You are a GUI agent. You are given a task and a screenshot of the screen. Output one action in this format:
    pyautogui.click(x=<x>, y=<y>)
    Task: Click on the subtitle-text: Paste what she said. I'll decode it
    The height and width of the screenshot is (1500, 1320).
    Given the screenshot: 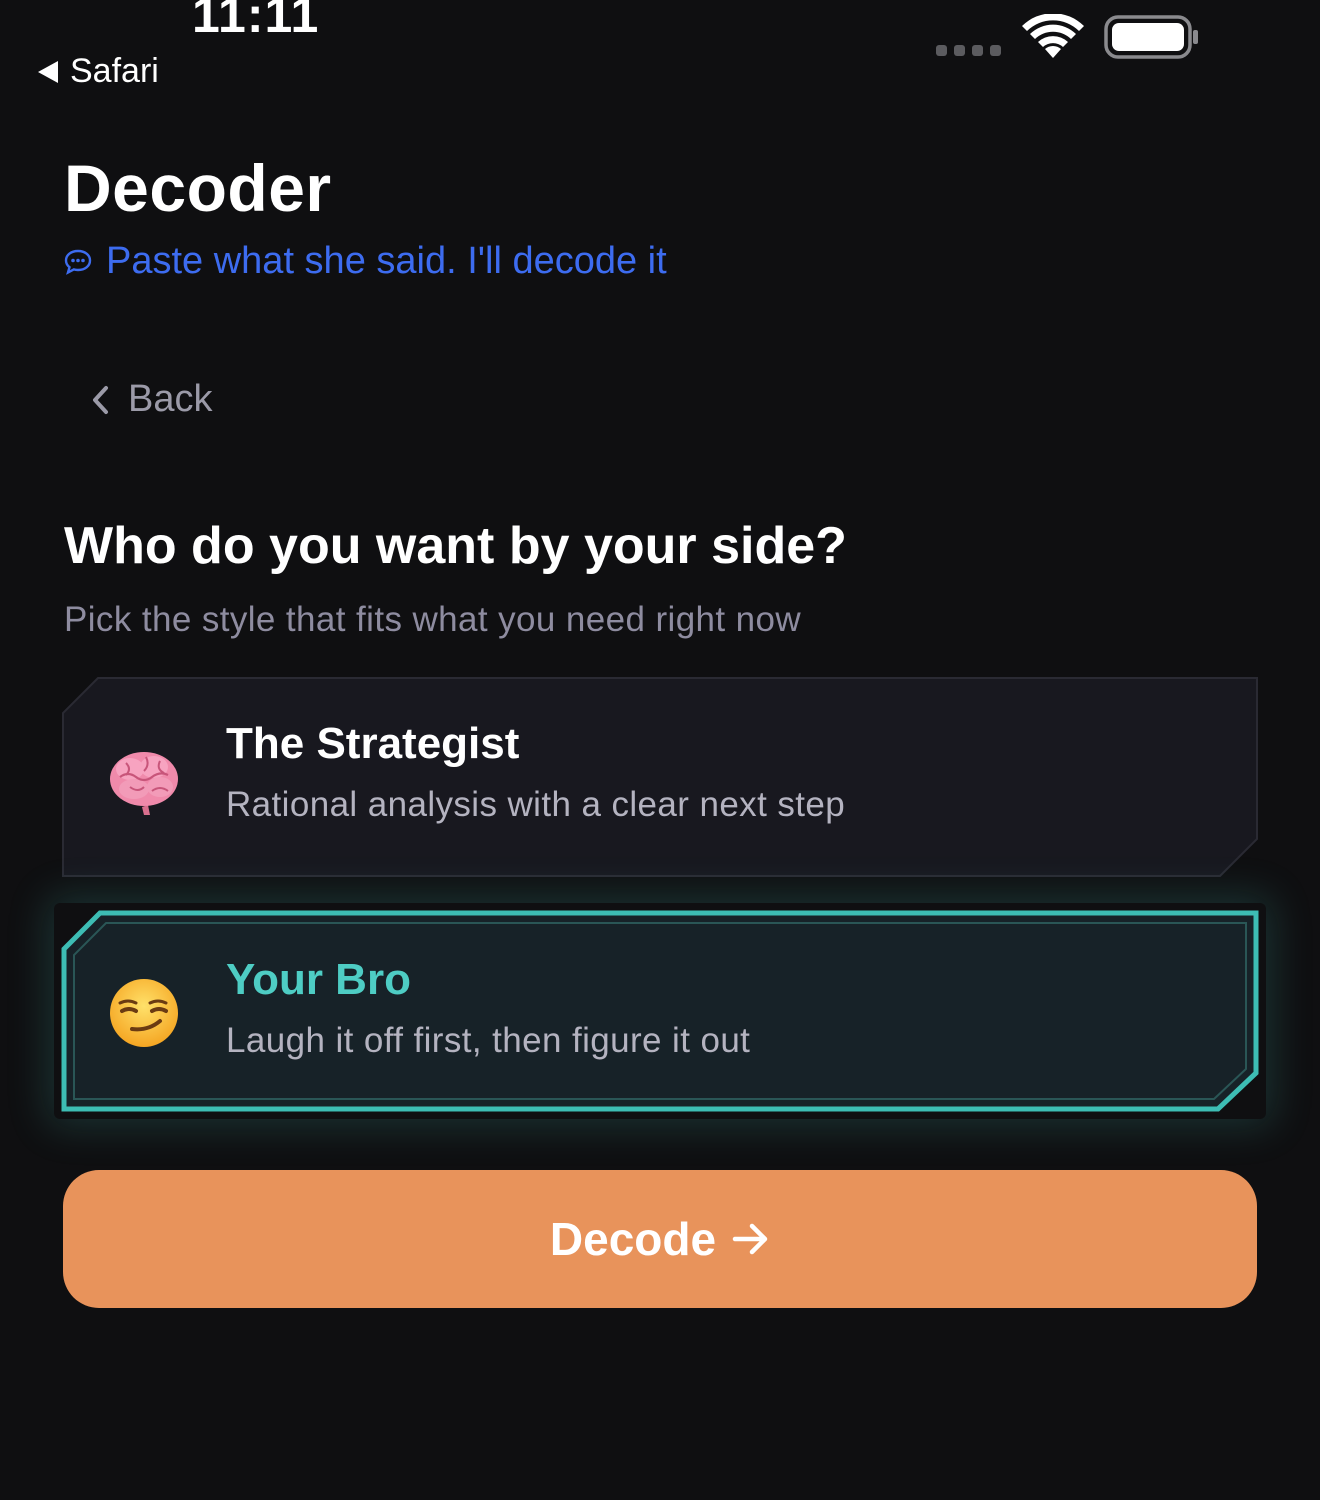 What is the action you would take?
    pyautogui.click(x=386, y=261)
    